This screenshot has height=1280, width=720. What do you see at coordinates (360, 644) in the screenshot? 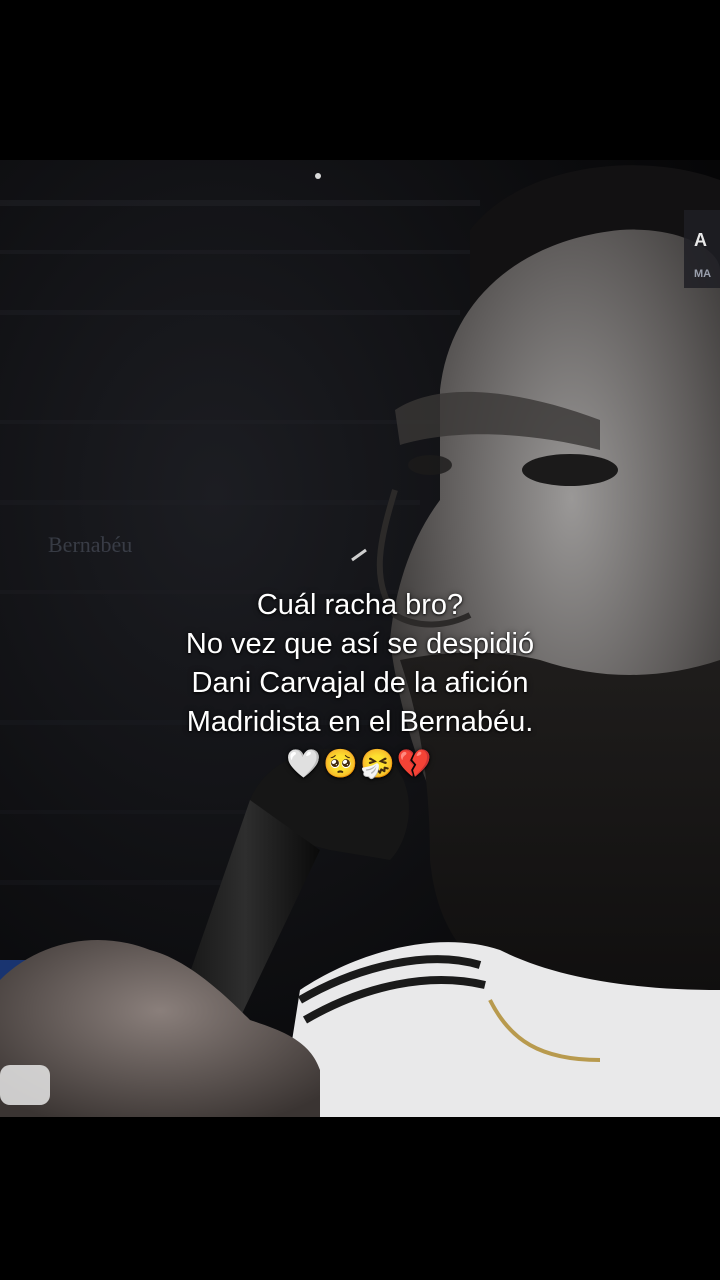
I see `caption-line: No vez que así se despidió` at bounding box center [360, 644].